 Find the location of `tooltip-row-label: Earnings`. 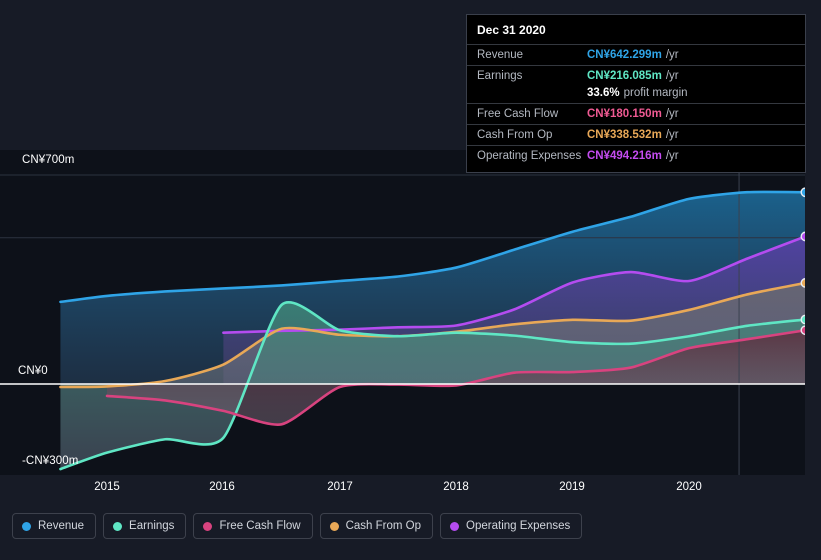

tooltip-row-label: Earnings is located at coordinates (500, 76).